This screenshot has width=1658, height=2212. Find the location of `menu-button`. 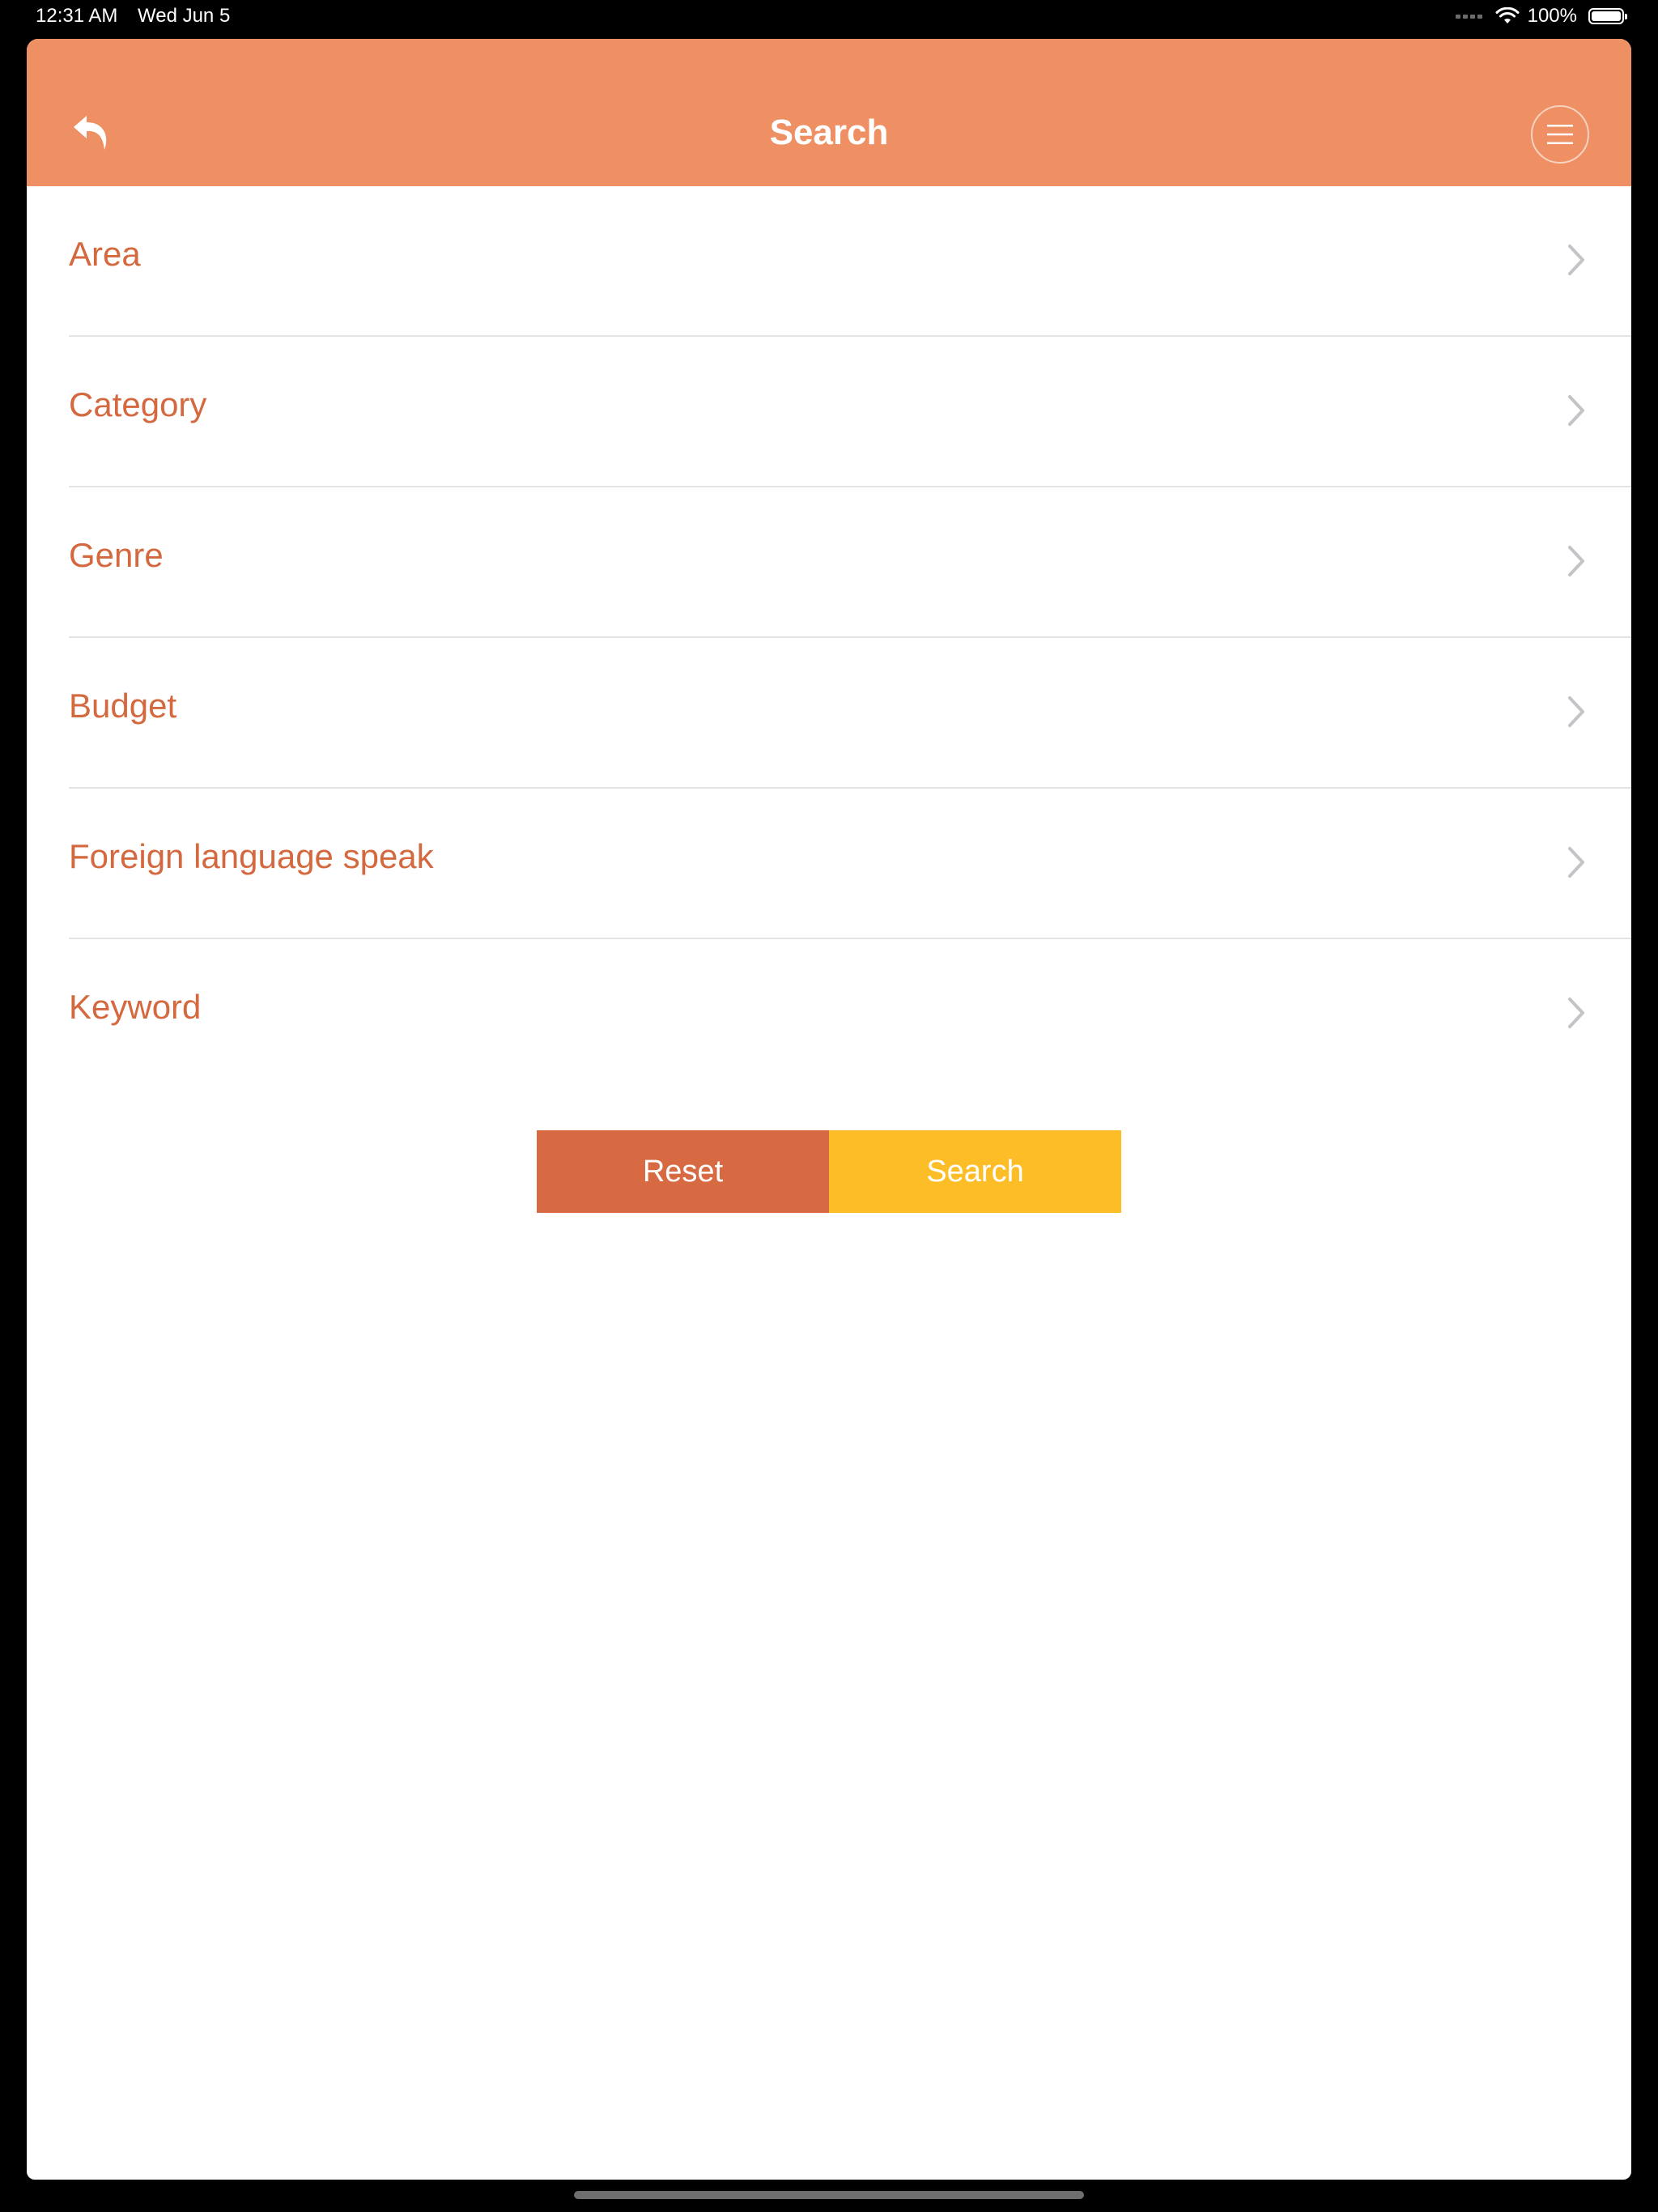

menu-button is located at coordinates (1560, 135).